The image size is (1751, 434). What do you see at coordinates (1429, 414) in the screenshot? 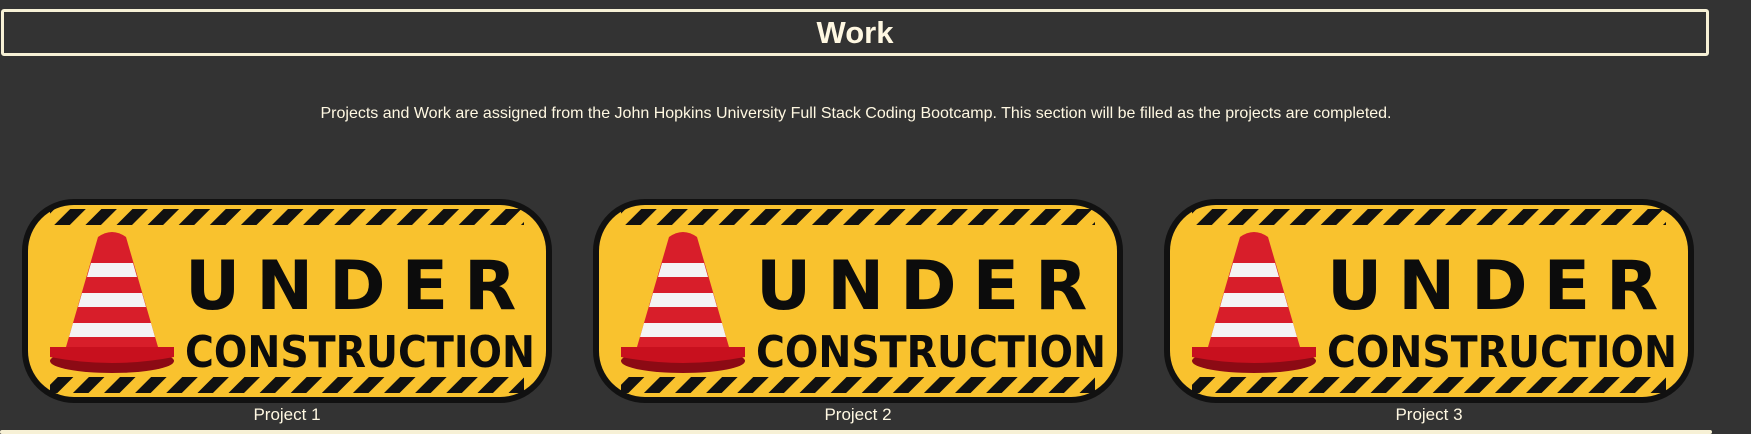
I see `project-caption: Project 3` at bounding box center [1429, 414].